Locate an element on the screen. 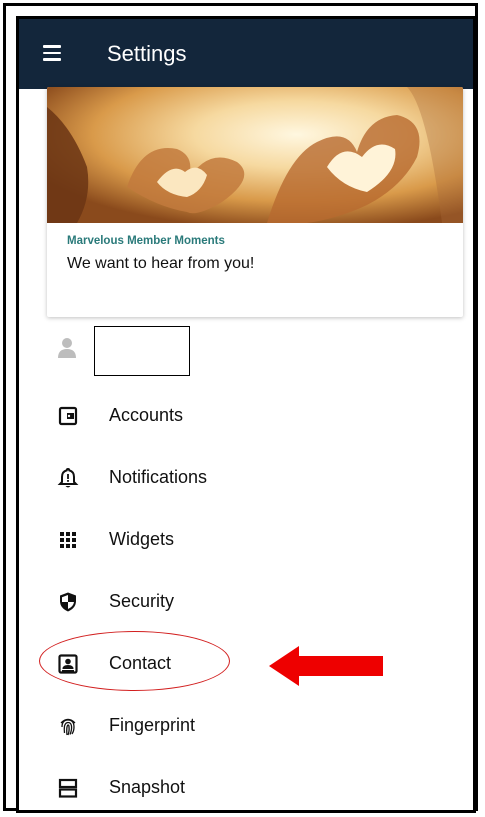  grid-dots-icon is located at coordinates (68, 540).